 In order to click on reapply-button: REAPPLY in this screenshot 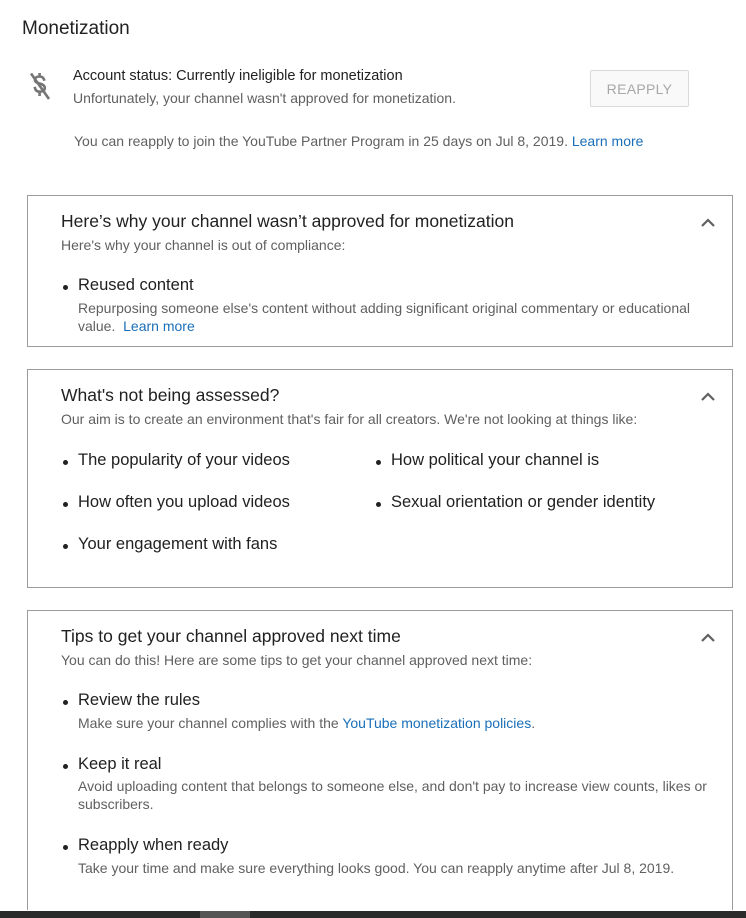, I will do `click(639, 88)`.